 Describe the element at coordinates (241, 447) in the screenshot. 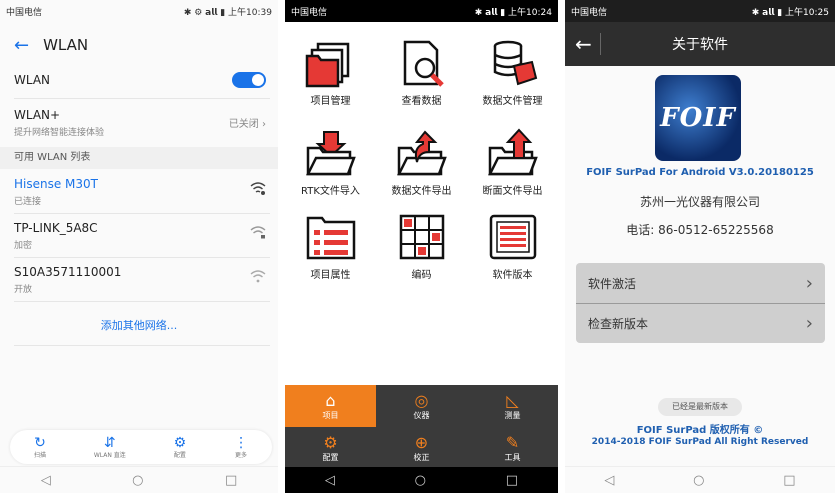

I see `more-button: ⋮ 更多` at that location.